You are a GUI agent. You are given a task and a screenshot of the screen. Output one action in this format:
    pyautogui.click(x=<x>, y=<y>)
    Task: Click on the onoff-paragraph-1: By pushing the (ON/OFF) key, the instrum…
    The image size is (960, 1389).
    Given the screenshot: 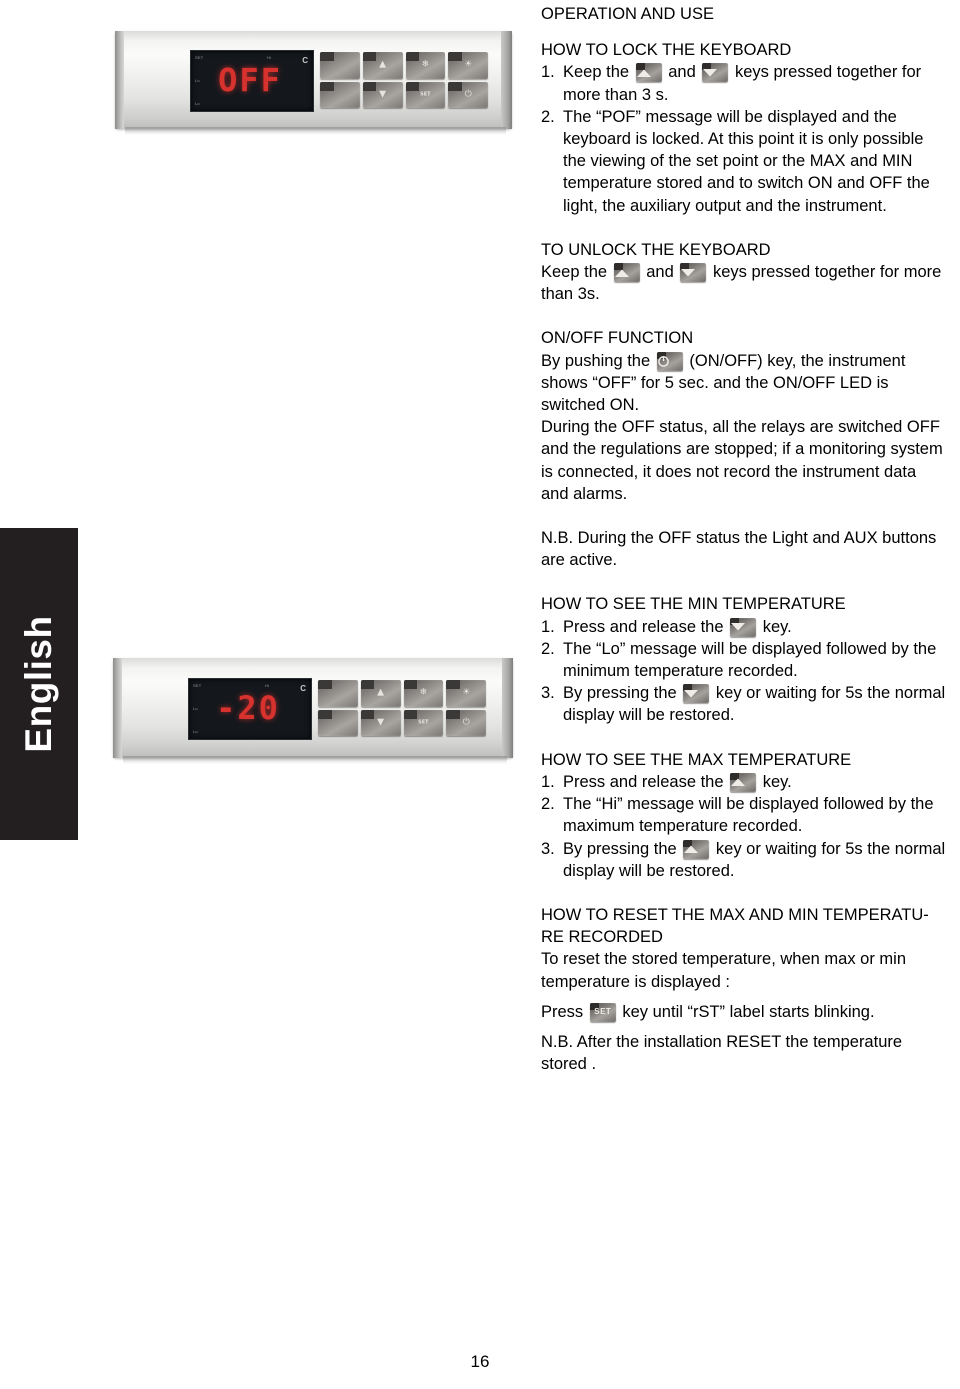 What is the action you would take?
    pyautogui.click(x=743, y=383)
    